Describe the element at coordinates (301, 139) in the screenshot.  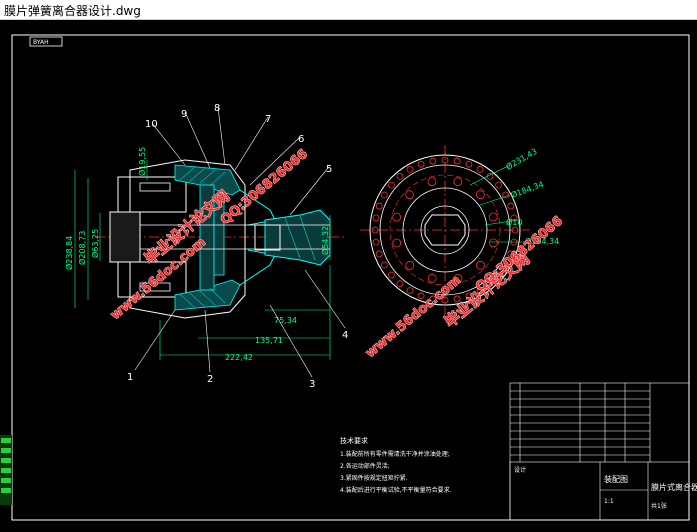
I see `callout-6: 6` at that location.